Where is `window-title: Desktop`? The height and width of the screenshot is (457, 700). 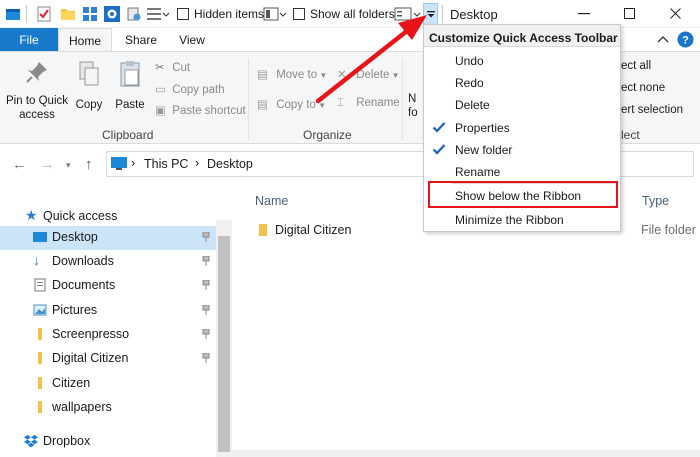
window-title: Desktop is located at coordinates (474, 14).